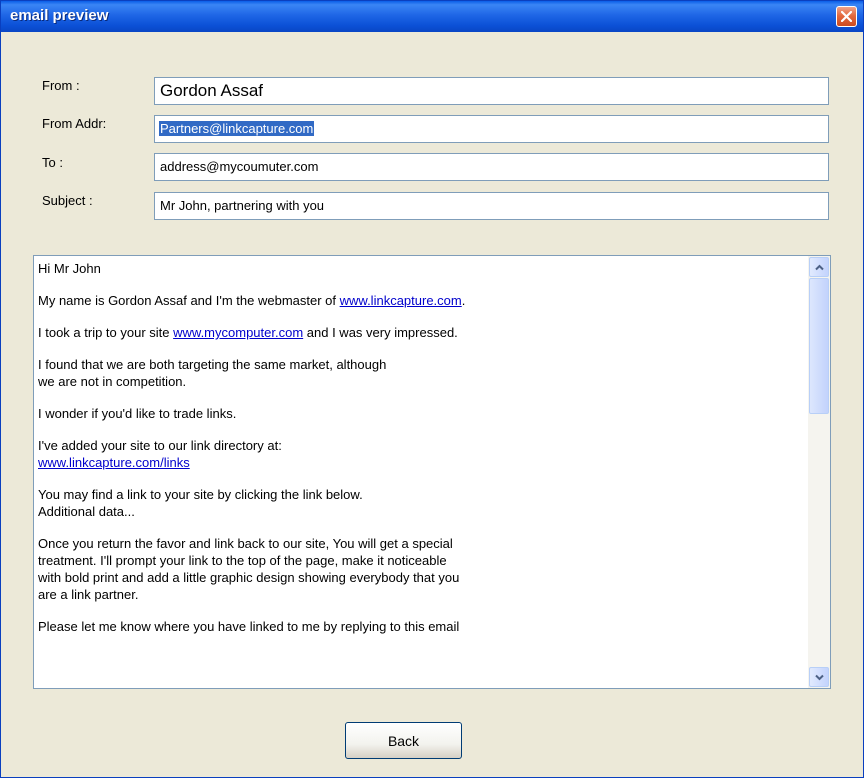  I want to click on from-name-field: Gordon Assaf, so click(491, 91).